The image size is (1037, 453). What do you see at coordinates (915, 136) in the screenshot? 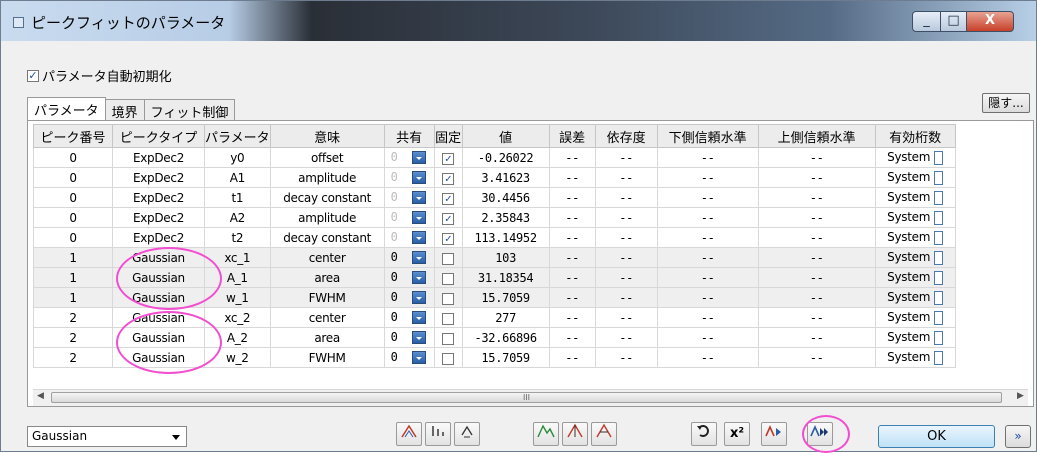
I see `column-header-significant-digits: 有効桁数` at bounding box center [915, 136].